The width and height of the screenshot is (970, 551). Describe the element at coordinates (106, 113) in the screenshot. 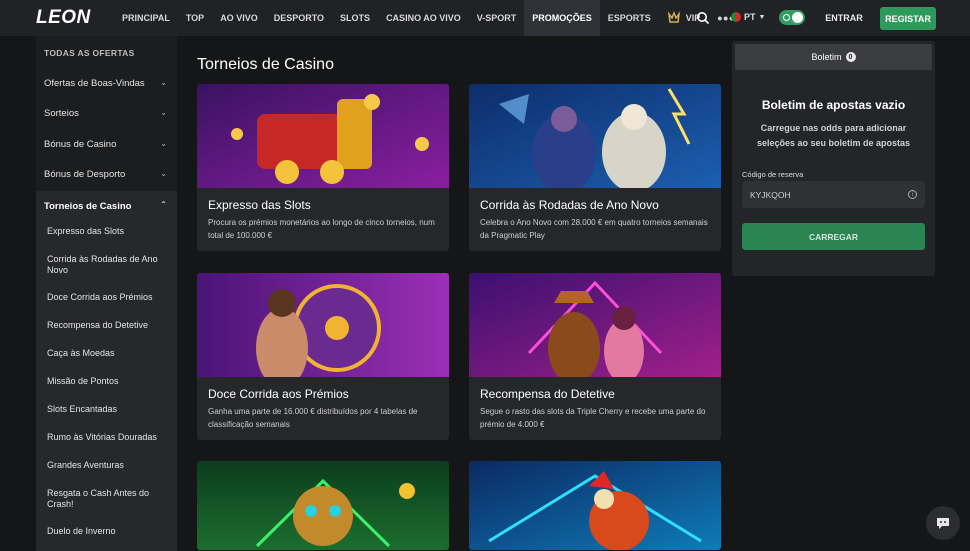

I see `sidebar-item-sorteios: Sorteios ⌄` at that location.